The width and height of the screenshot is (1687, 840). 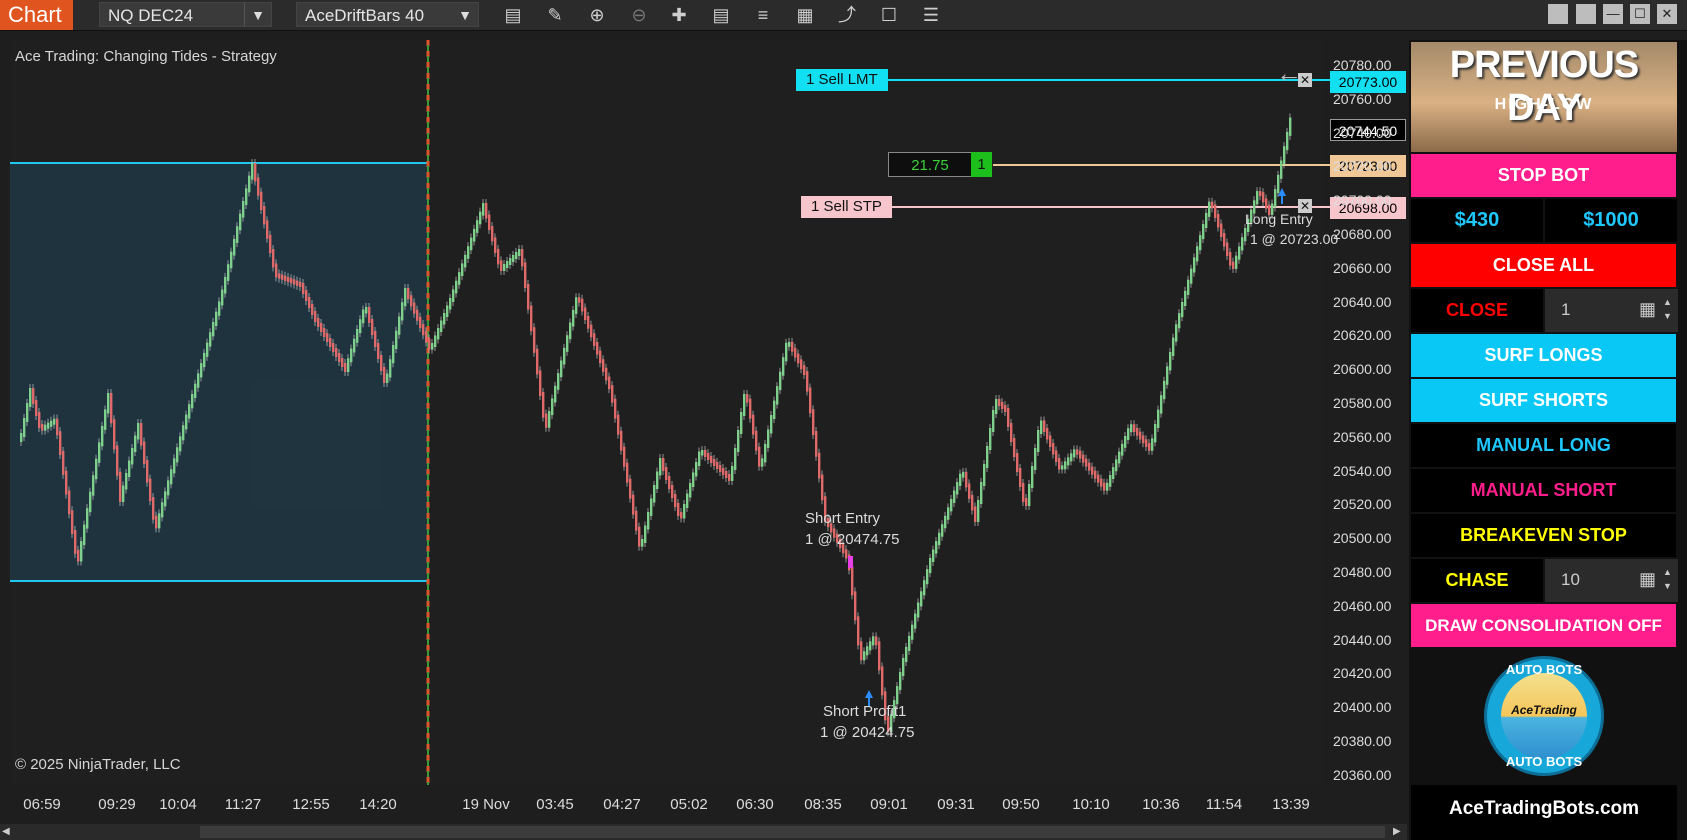 What do you see at coordinates (1294, 239) in the screenshot?
I see `long-entry-detail: 1 @ 20723.00` at bounding box center [1294, 239].